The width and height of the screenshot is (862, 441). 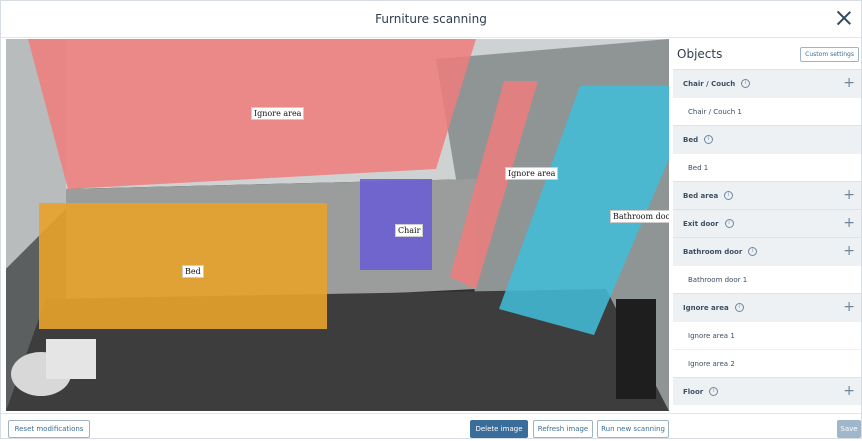 What do you see at coordinates (767, 54) in the screenshot?
I see `objects-header: Objects Custom settings` at bounding box center [767, 54].